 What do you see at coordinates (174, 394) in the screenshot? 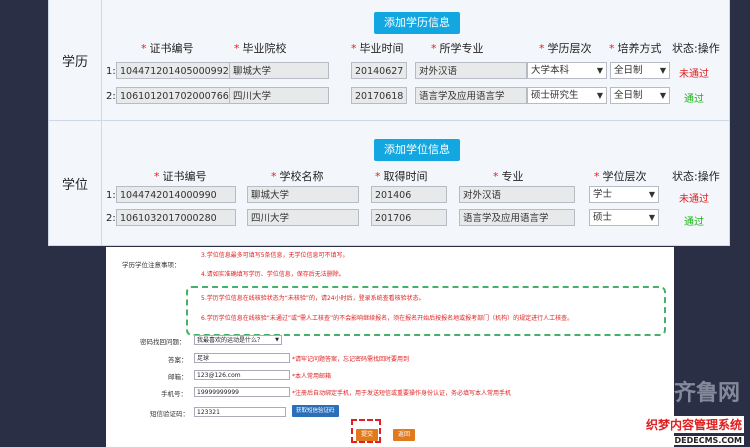
I see `phone-label: 手机号：` at bounding box center [174, 394].